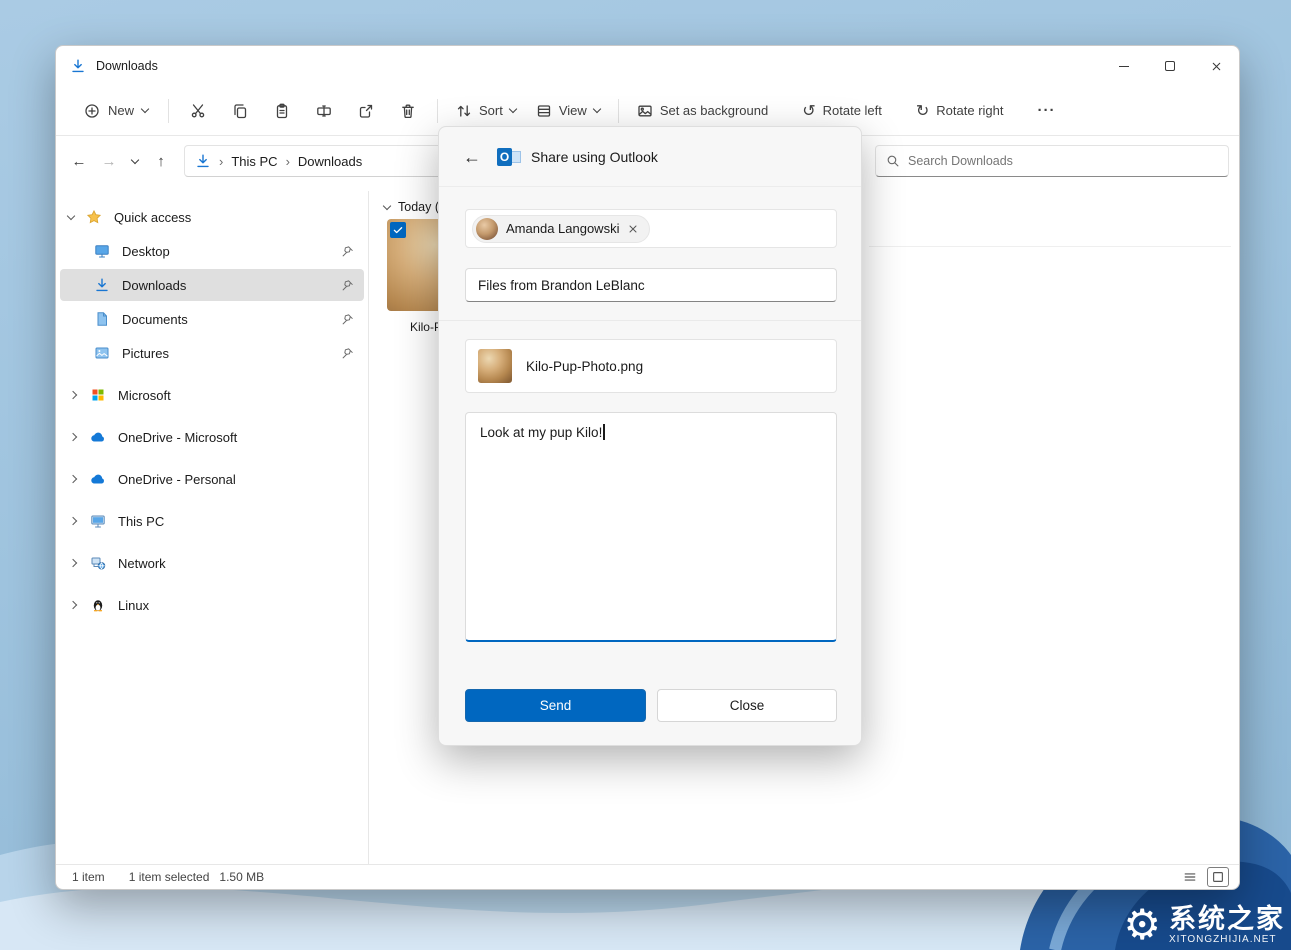  I want to click on new-button: New, so click(116, 111).